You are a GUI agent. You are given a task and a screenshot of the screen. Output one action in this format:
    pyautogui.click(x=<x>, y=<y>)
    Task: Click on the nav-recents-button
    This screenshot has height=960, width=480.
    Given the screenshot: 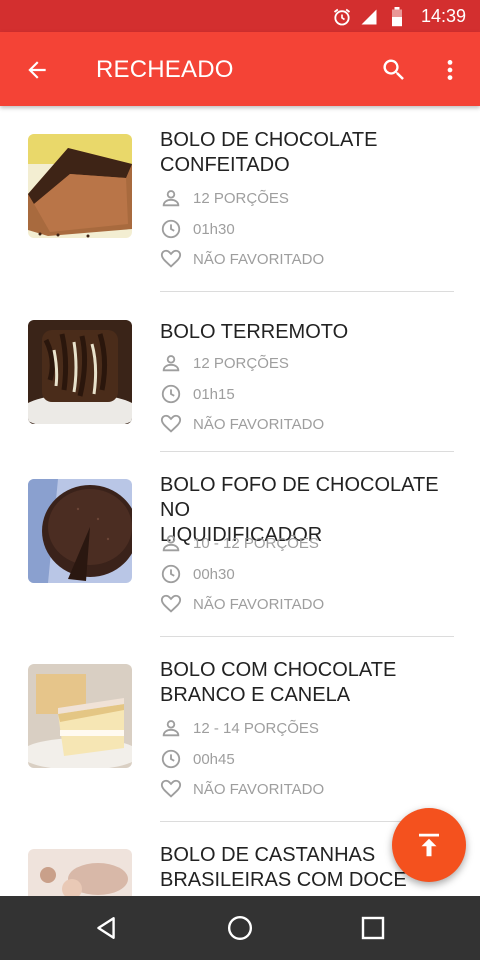 What is the action you would take?
    pyautogui.click(x=373, y=928)
    